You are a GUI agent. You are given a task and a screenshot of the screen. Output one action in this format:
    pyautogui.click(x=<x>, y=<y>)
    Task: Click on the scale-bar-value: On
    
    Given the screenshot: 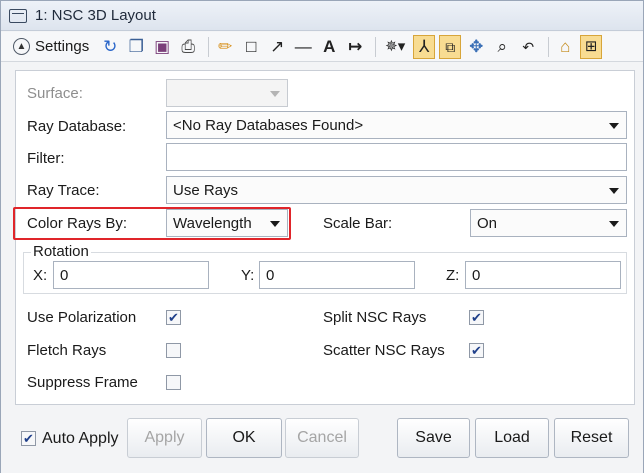 What is the action you would take?
    pyautogui.click(x=487, y=223)
    